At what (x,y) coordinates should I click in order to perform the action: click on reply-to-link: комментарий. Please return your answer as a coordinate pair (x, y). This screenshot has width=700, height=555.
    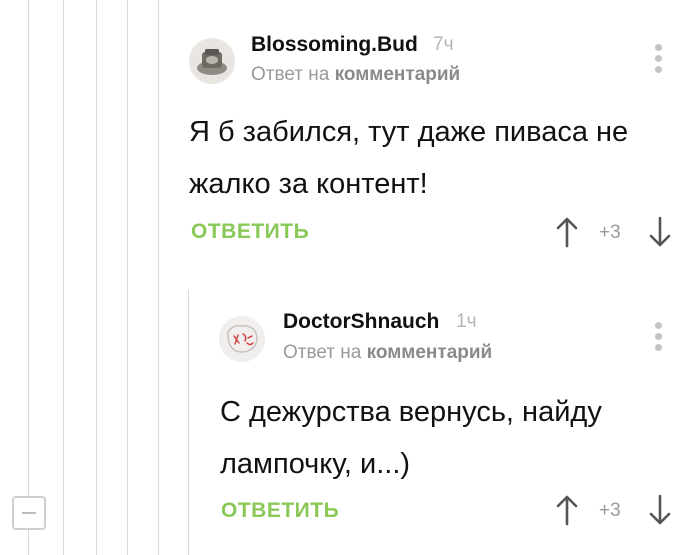
    Looking at the image, I should click on (430, 352).